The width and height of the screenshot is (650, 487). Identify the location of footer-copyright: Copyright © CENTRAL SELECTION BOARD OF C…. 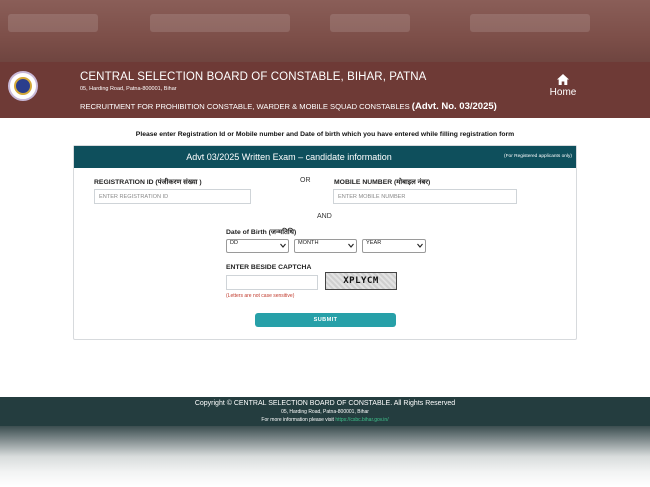
(325, 403).